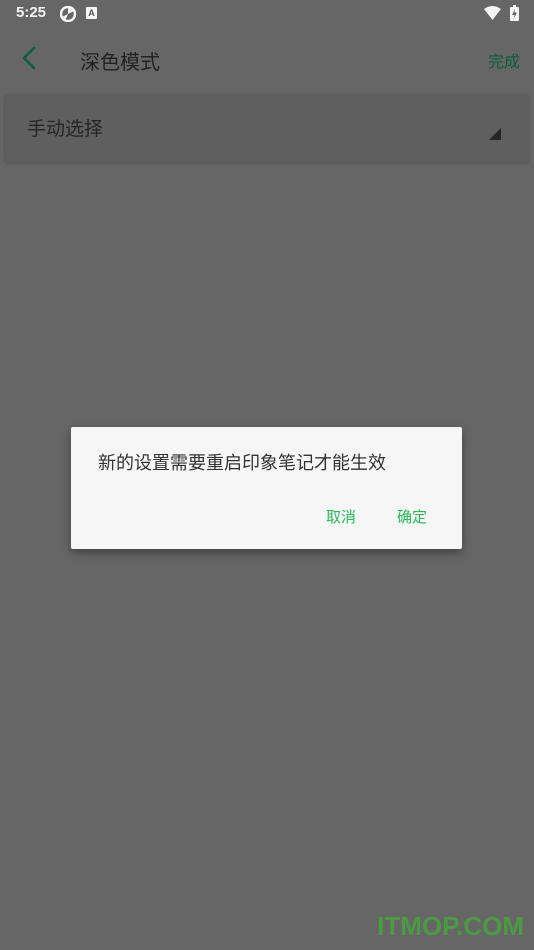  Describe the element at coordinates (341, 516) in the screenshot. I see `cancel-button: 取消` at that location.